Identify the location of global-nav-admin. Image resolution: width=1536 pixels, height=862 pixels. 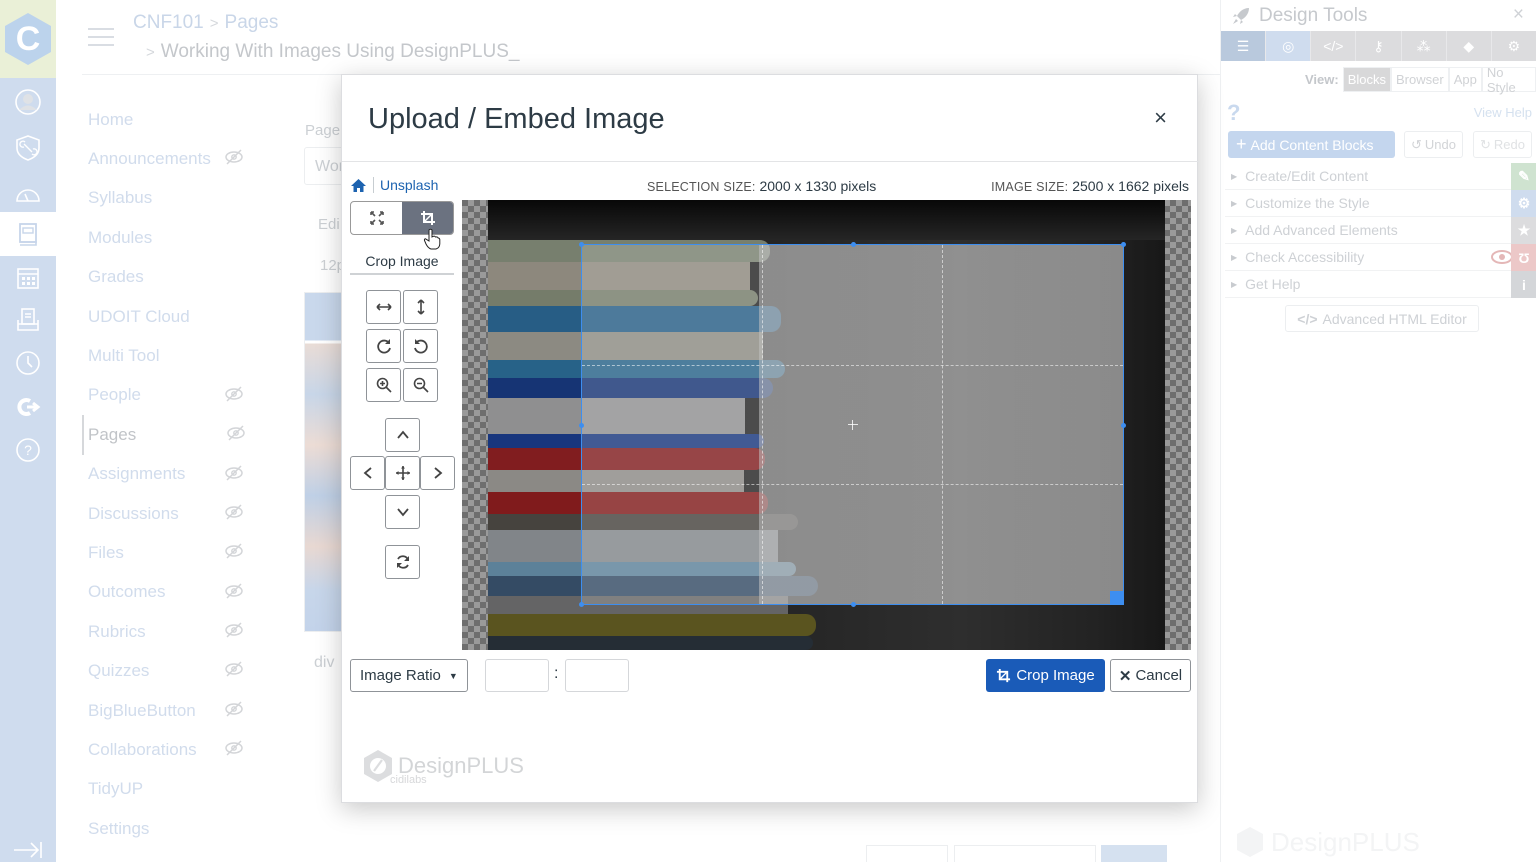
(28, 148).